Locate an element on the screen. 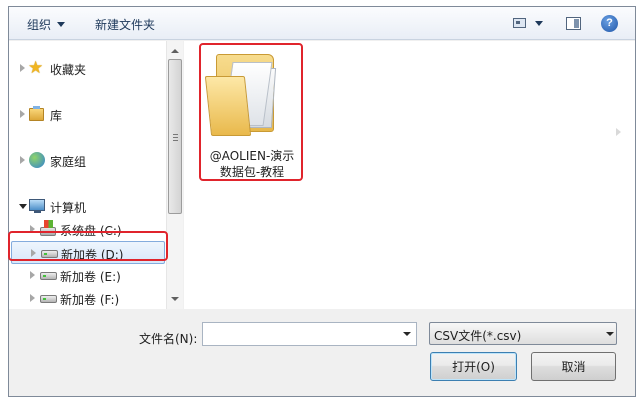 This screenshot has width=642, height=403. scroll-down-icon is located at coordinates (175, 299).